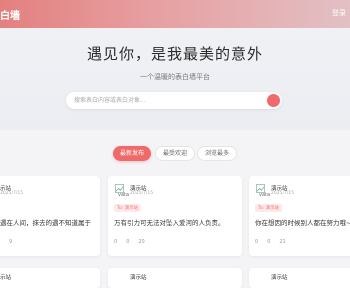  I want to click on post-stats: 0 0 20, so click(134, 242).